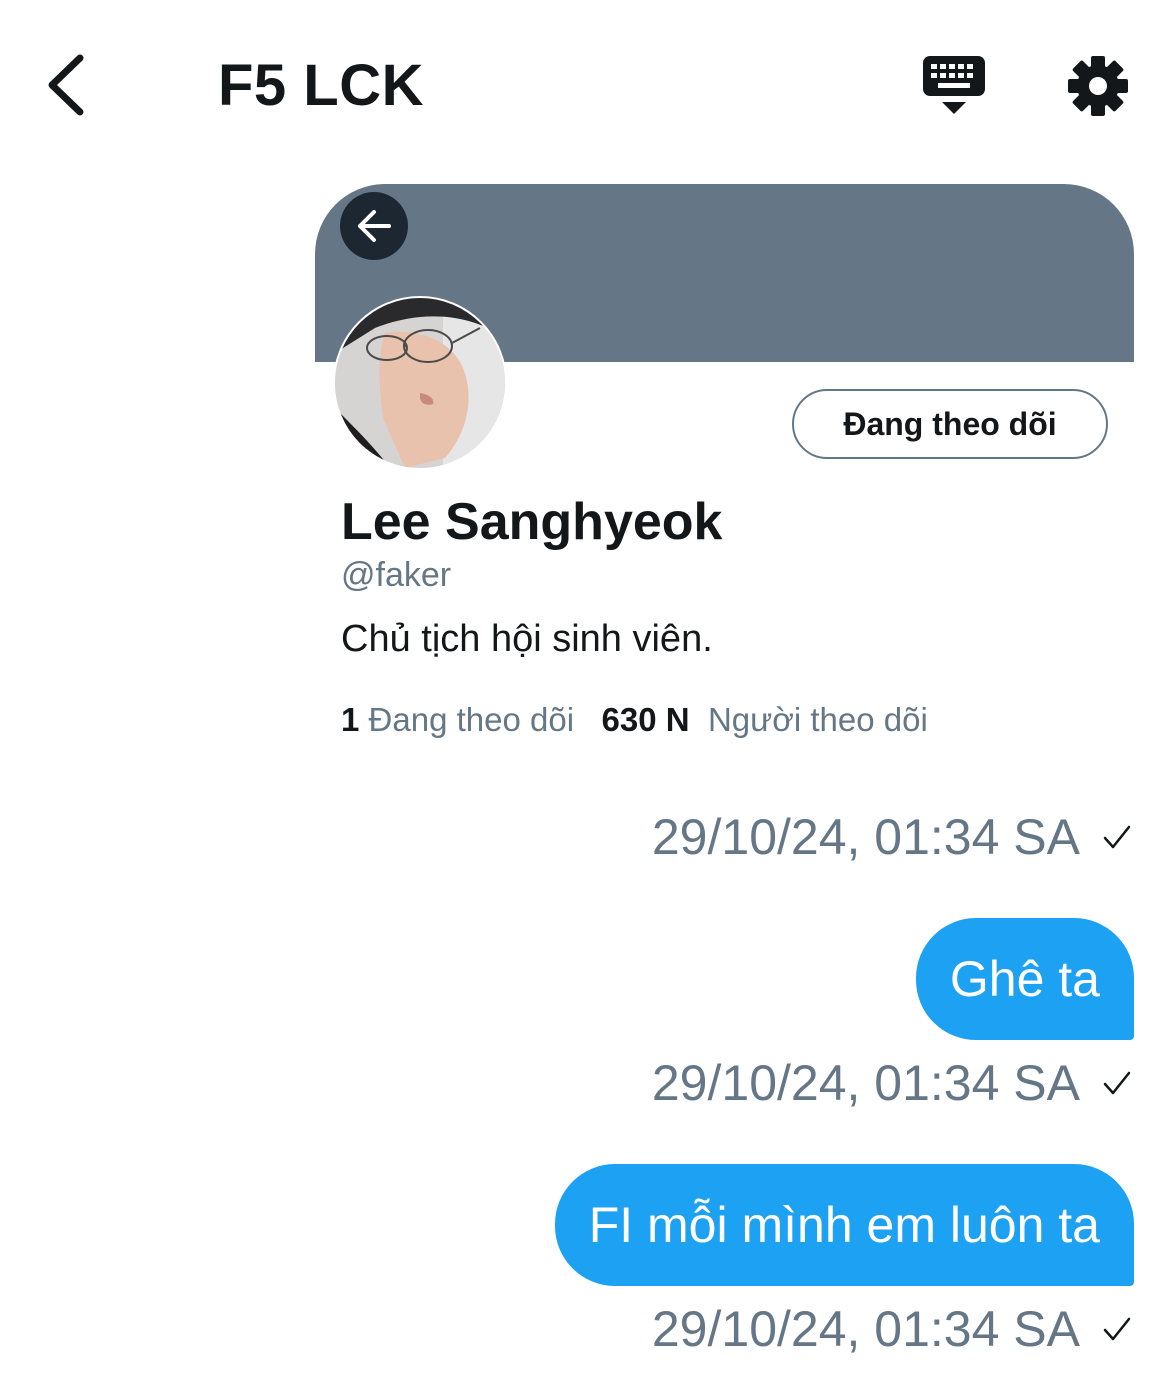  I want to click on banner-back-button, so click(374, 226).